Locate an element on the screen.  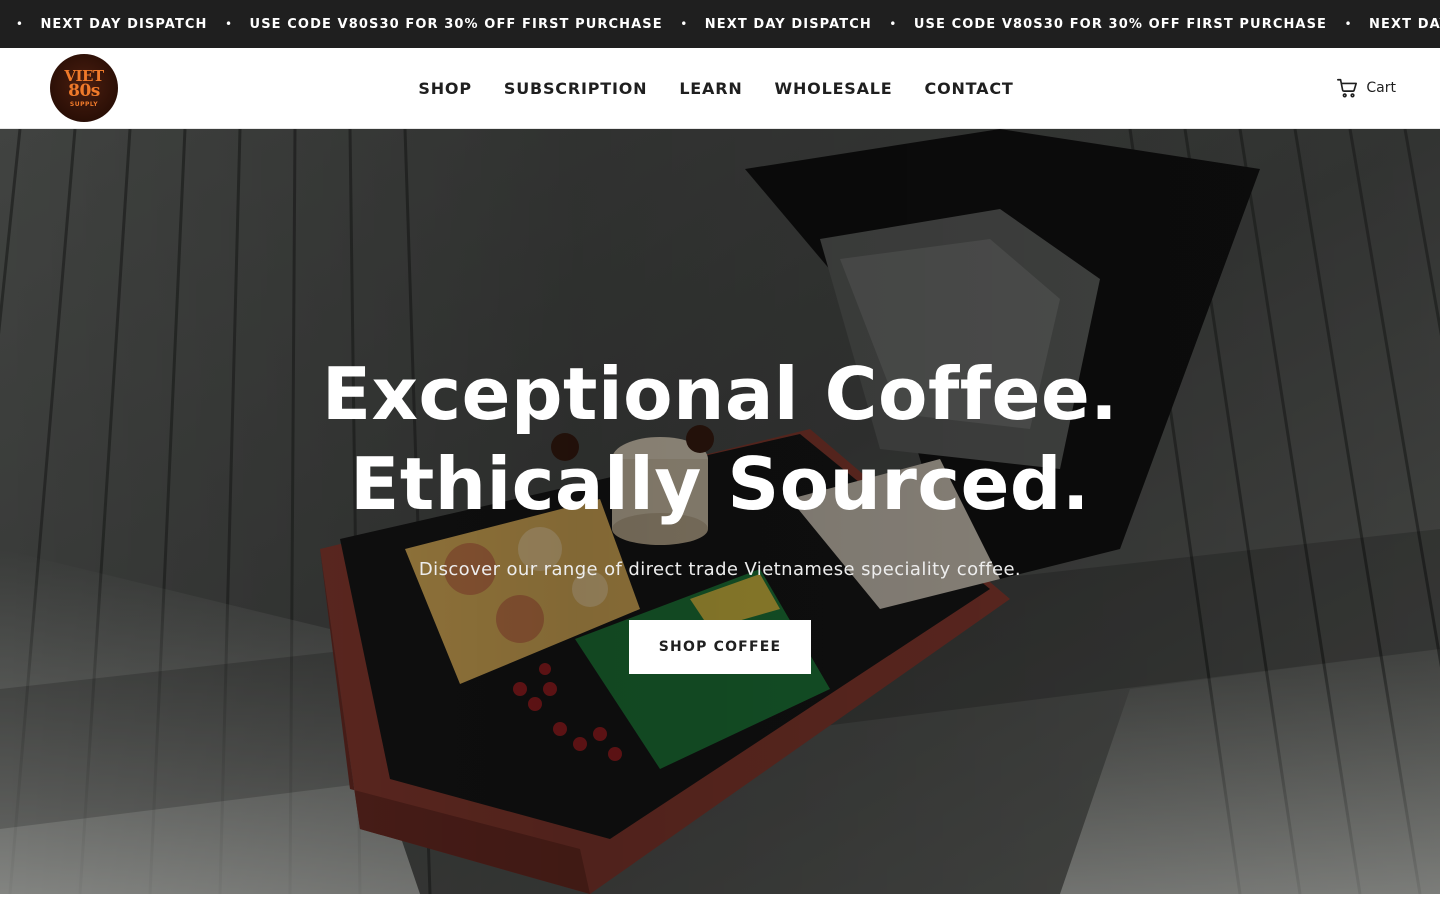
nav-contact: CONTACT is located at coordinates (969, 88).